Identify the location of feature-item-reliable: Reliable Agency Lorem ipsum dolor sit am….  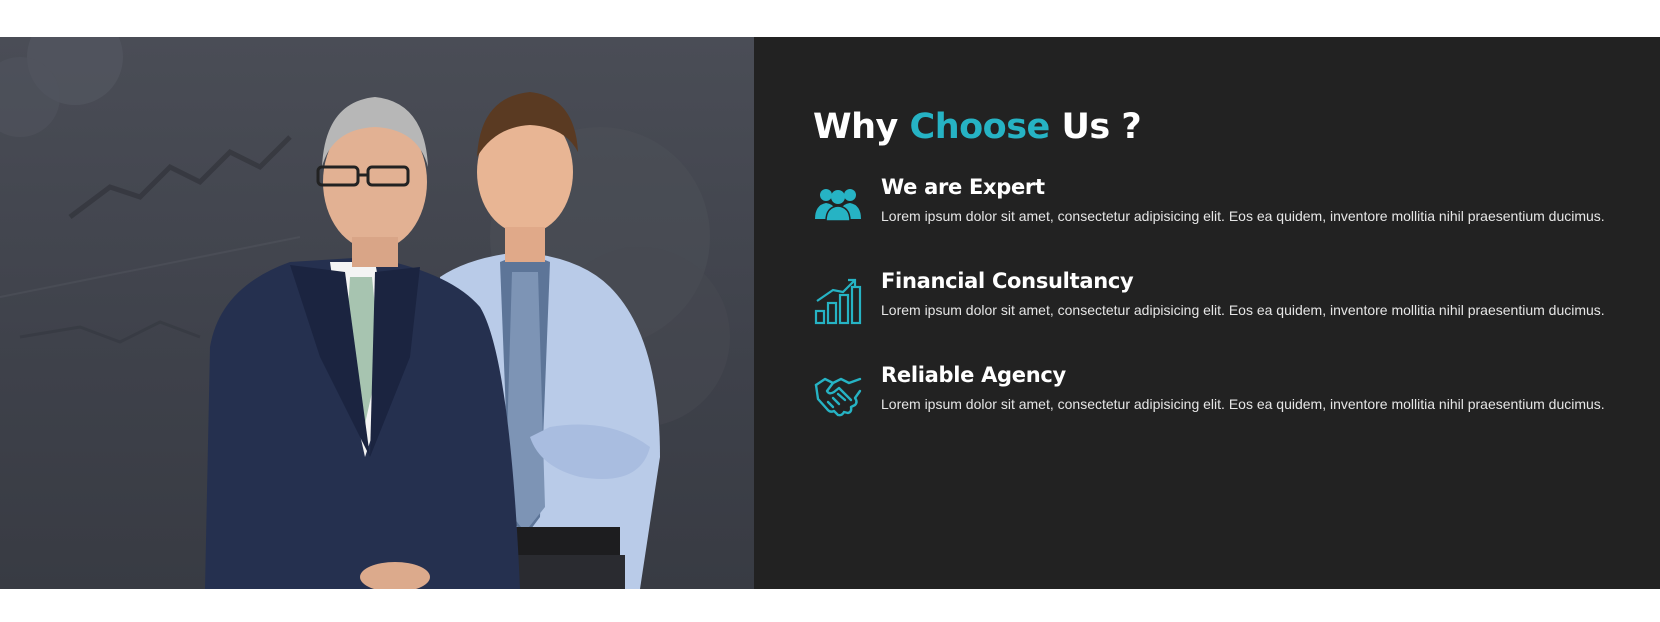
(1209, 391).